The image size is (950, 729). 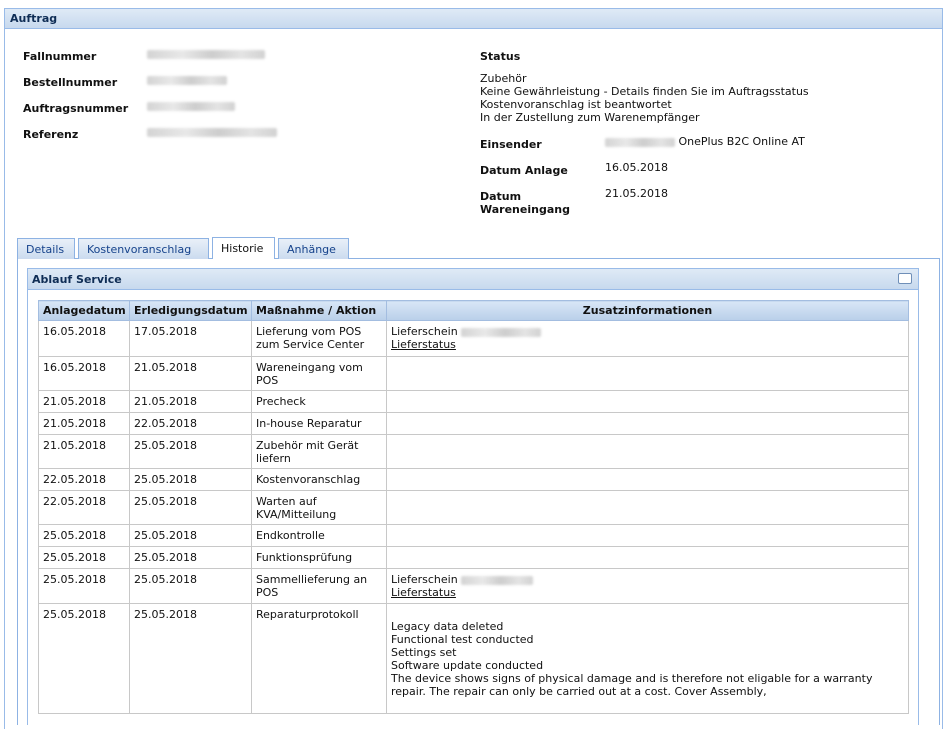 What do you see at coordinates (143, 248) in the screenshot?
I see `tab-kostenvoranschlag: Kostenvoranschlag` at bounding box center [143, 248].